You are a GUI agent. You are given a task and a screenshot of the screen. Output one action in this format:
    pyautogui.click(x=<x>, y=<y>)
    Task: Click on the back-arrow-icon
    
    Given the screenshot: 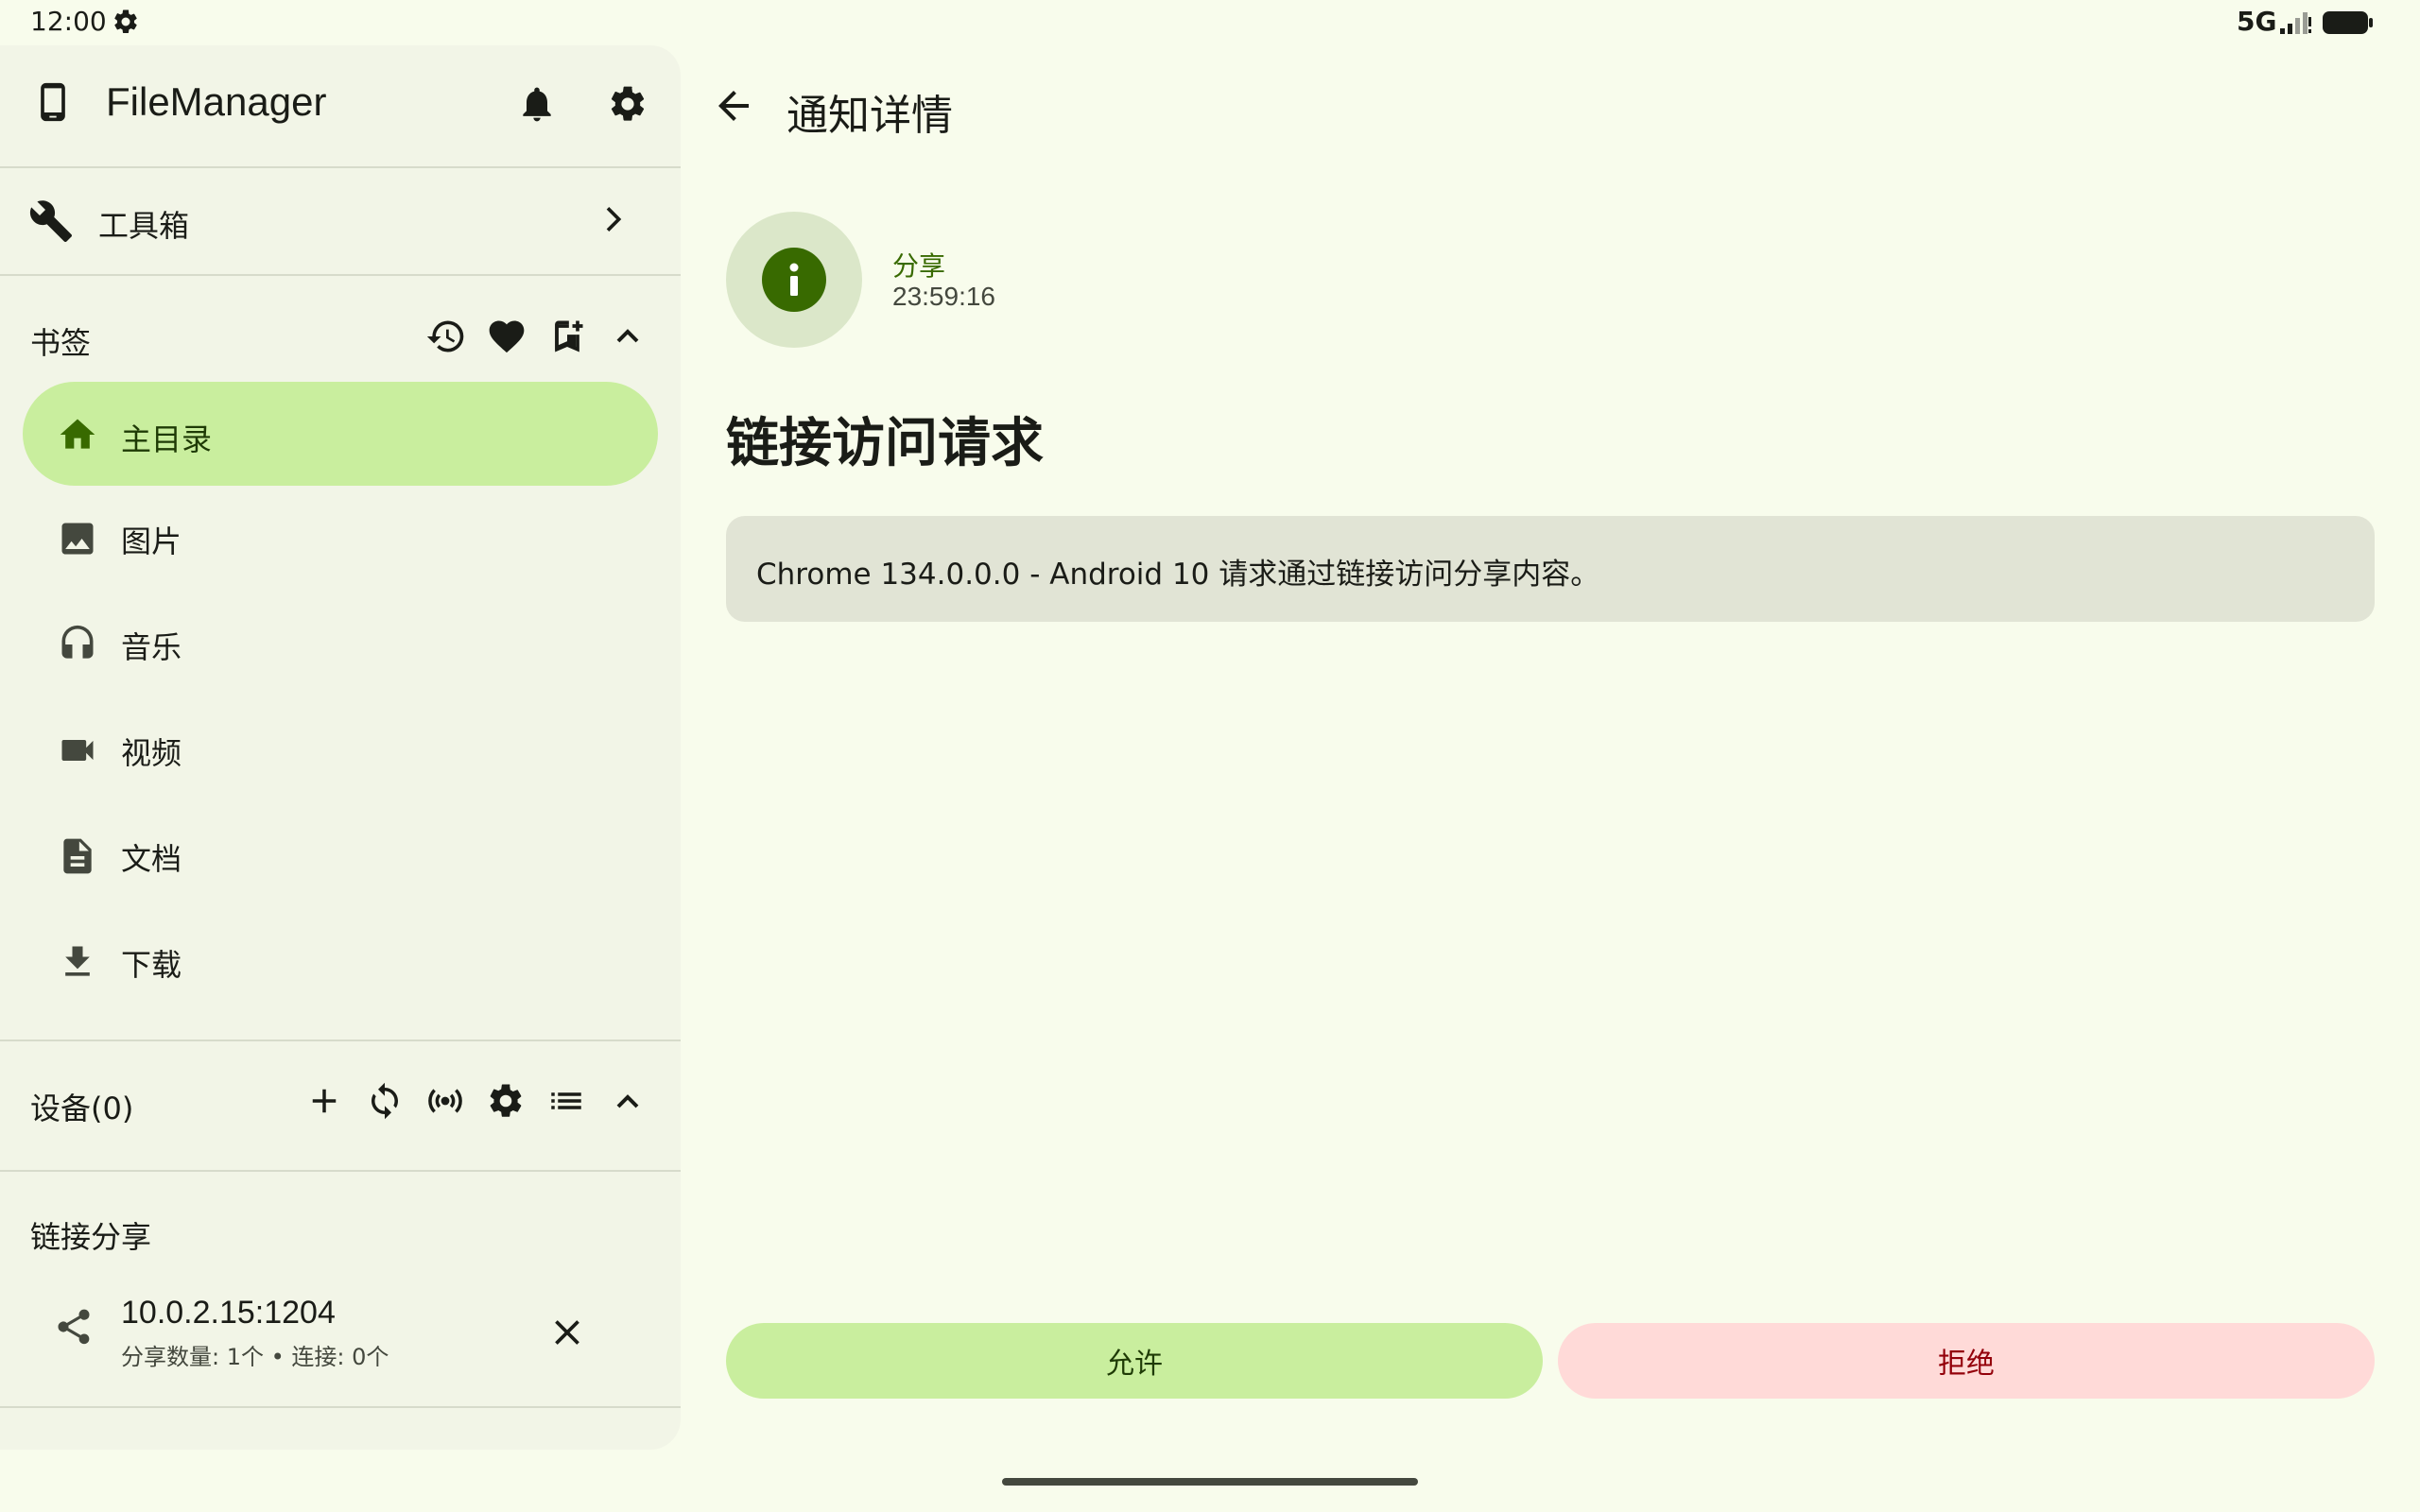 What is the action you would take?
    pyautogui.click(x=733, y=106)
    